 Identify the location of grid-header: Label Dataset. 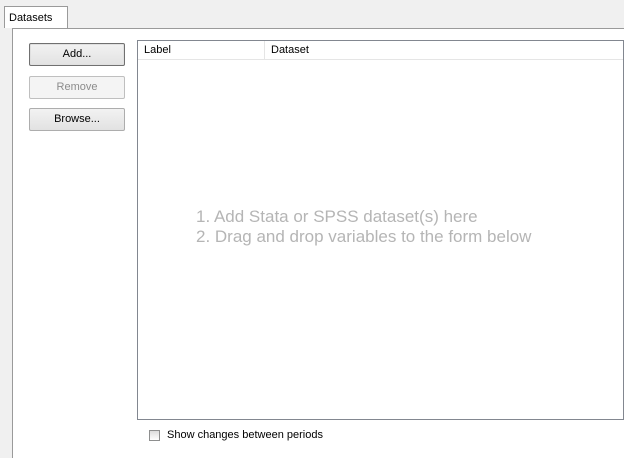
(380, 50).